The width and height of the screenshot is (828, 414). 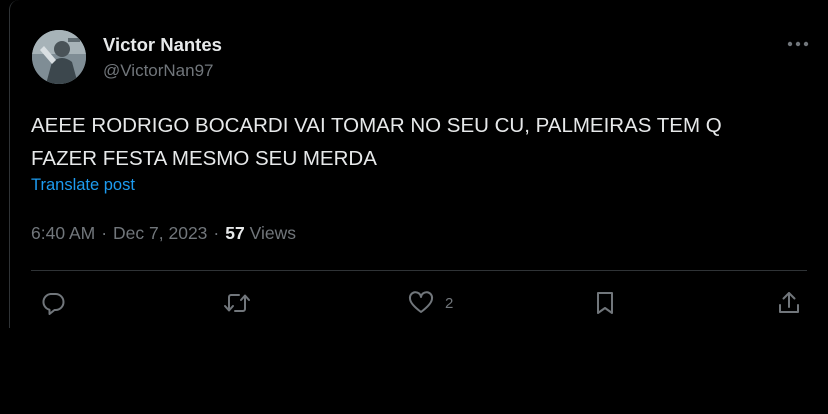 I want to click on more-horizontal-icon, so click(x=798, y=44).